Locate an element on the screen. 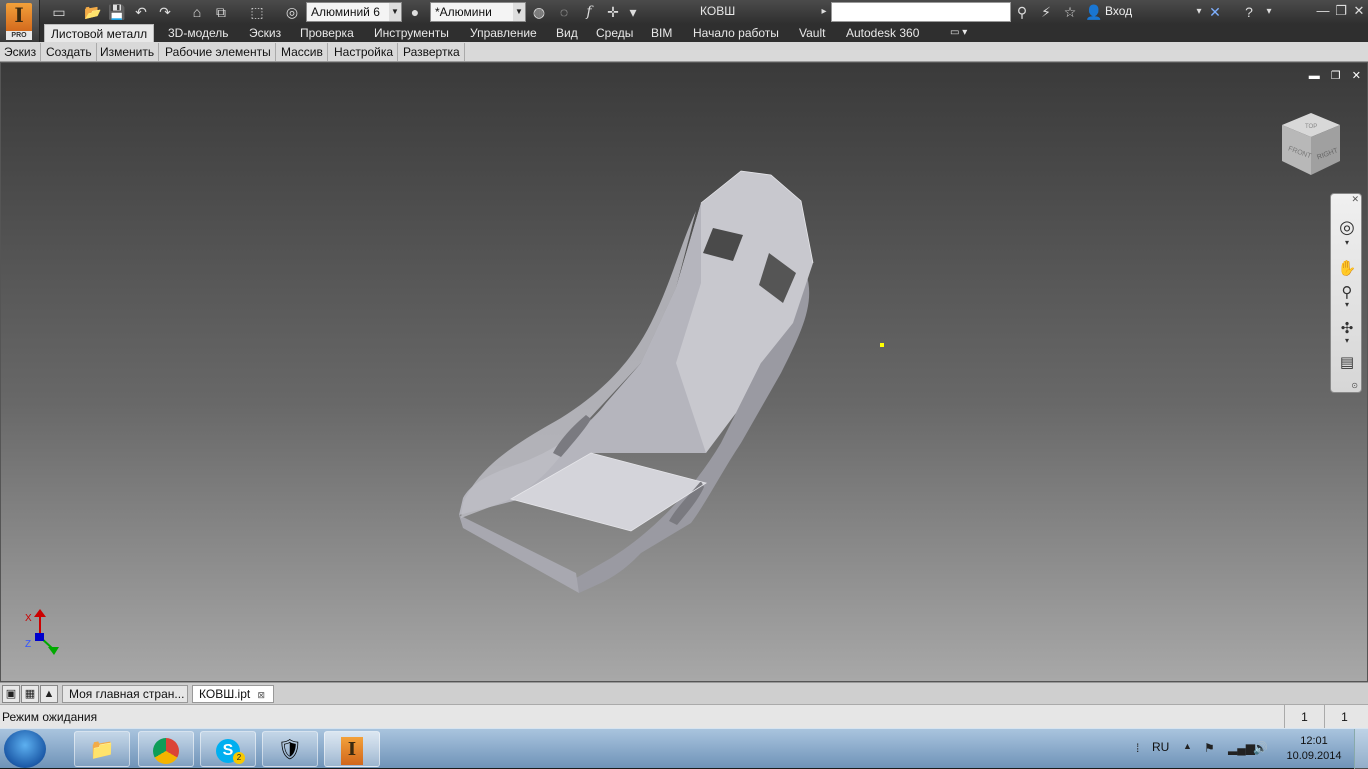 This screenshot has width=1368, height=769. panel-create: Создать is located at coordinates (69, 52).